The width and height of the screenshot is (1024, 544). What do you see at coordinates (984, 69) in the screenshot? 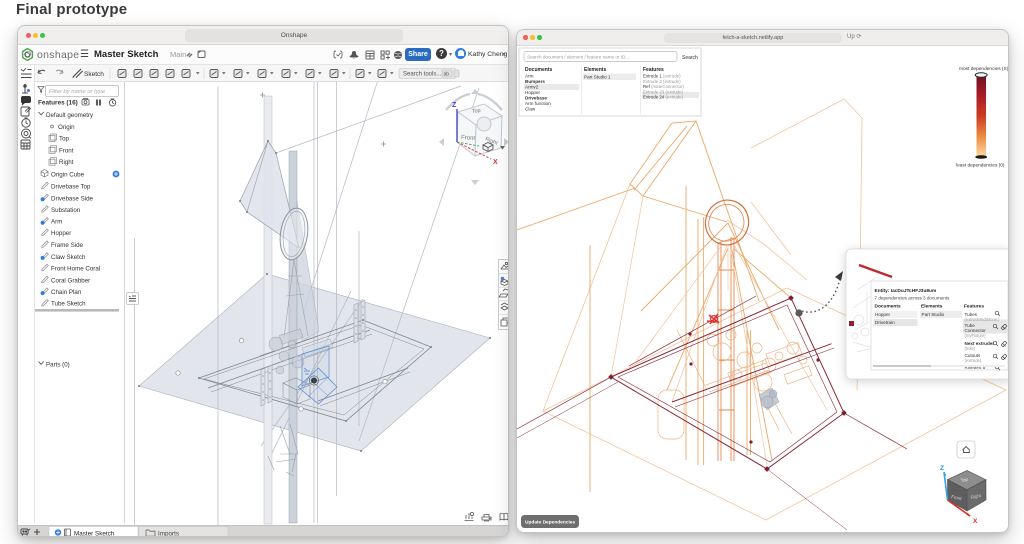
I see `svg-text: most dependencies (X)` at bounding box center [984, 69].